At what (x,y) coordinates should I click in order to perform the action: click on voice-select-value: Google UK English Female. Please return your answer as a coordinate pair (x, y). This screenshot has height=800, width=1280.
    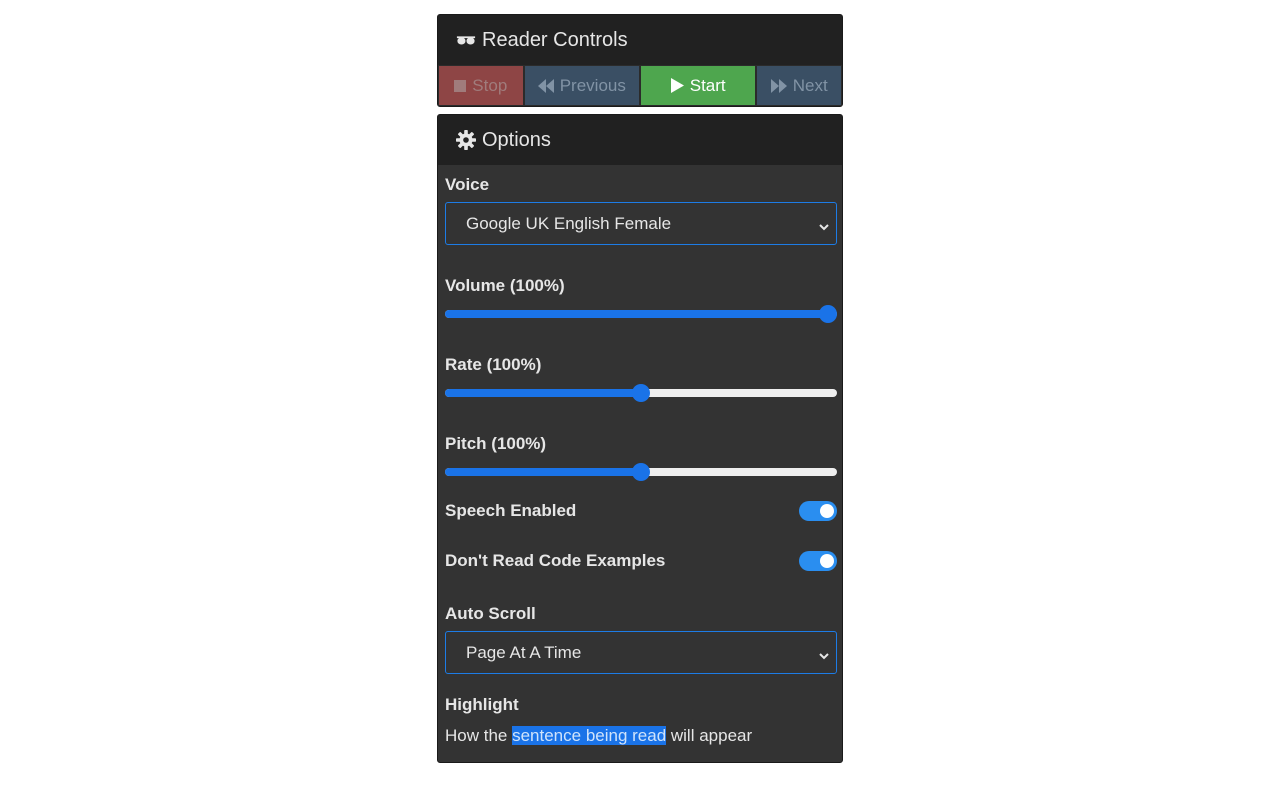
    Looking at the image, I should click on (569, 223).